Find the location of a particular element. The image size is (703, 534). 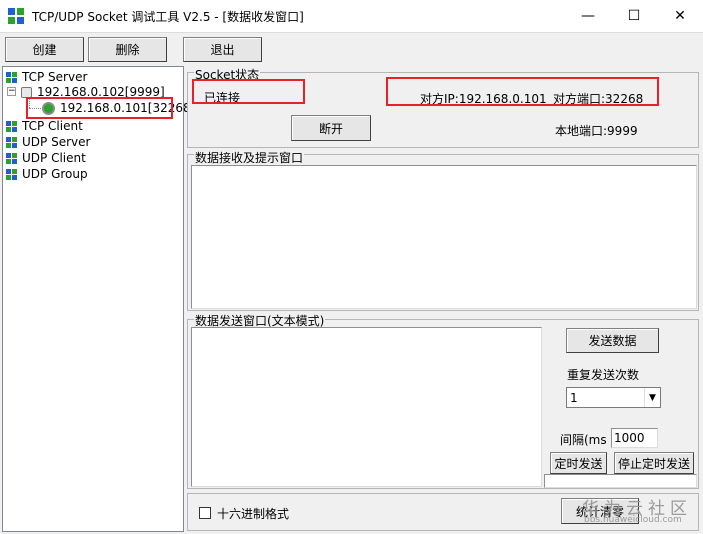

tree-item-tcp-server: TCP Server is located at coordinates (46, 77).